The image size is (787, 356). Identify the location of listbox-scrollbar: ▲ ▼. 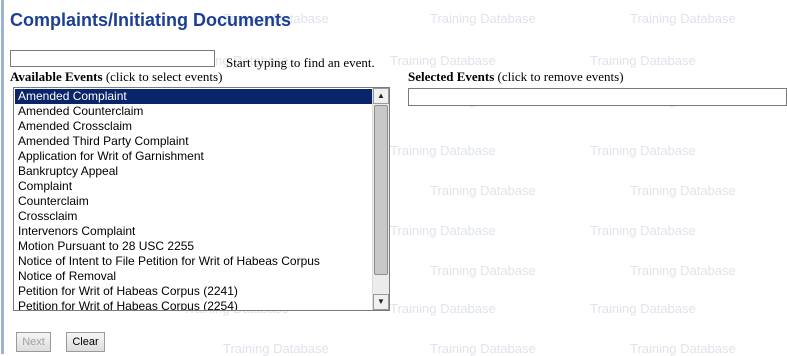
(380, 199).